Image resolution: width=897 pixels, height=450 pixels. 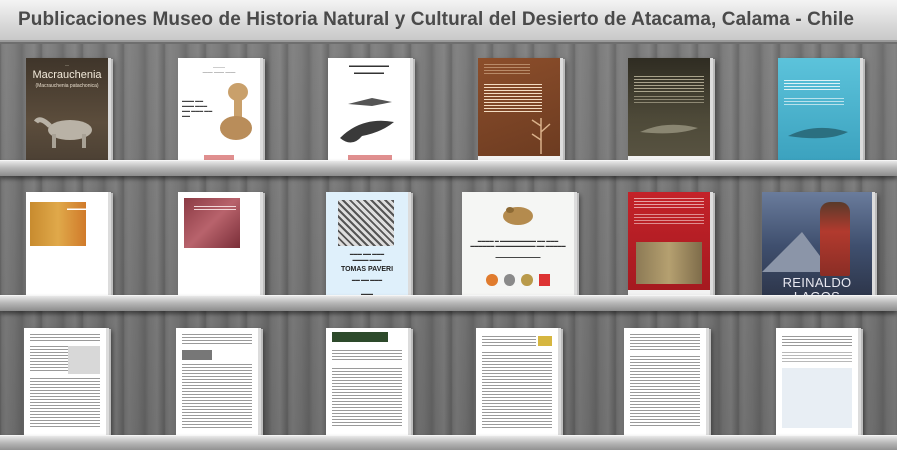 What do you see at coordinates (818, 133) in the screenshot?
I see `fossil-fish-illustration` at bounding box center [818, 133].